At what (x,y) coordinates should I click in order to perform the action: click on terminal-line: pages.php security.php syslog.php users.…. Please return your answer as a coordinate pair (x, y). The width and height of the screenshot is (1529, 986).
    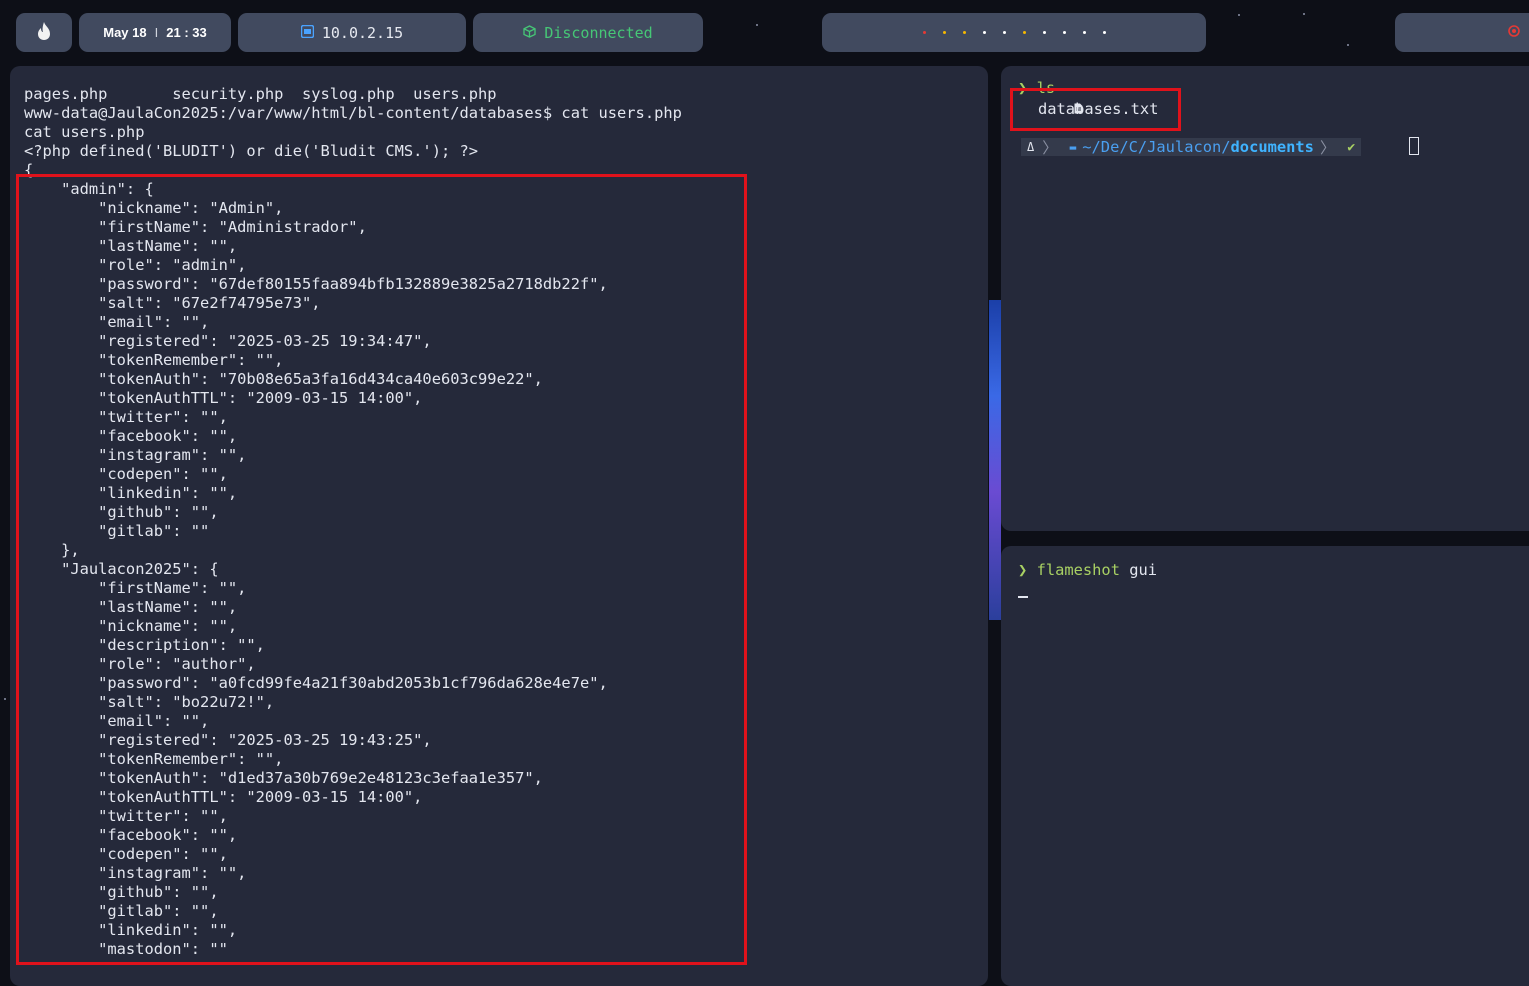
    Looking at the image, I should click on (260, 94).